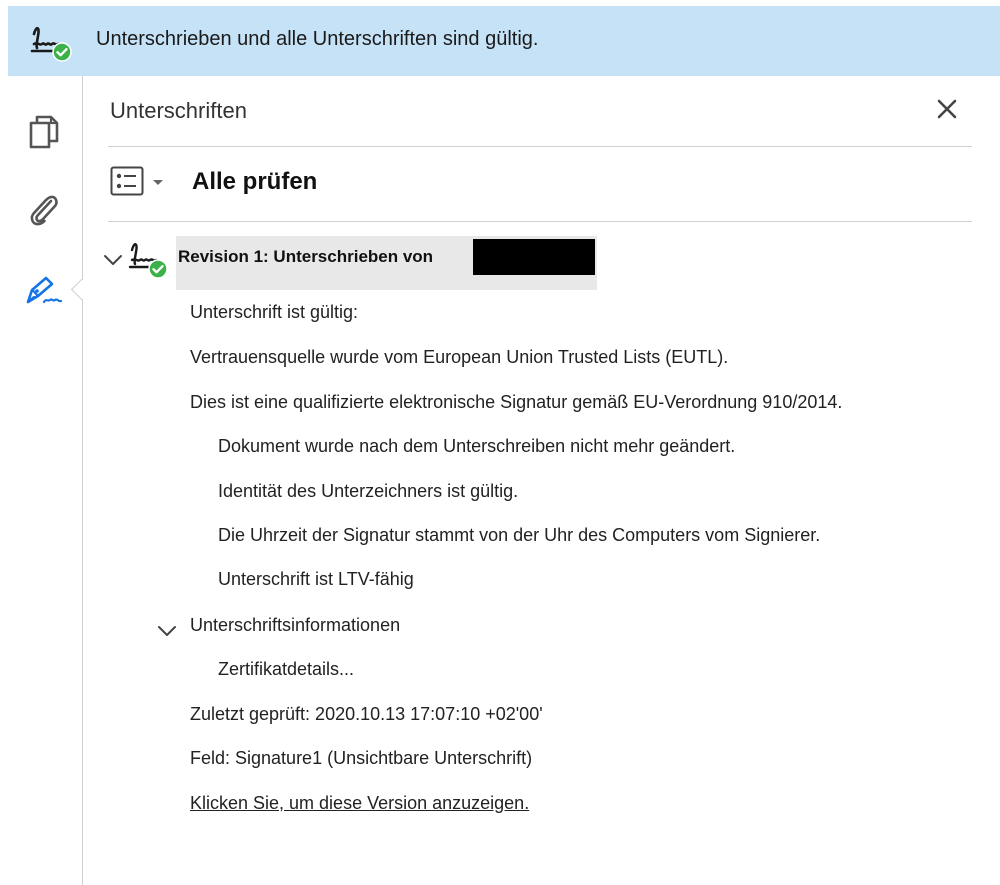 The width and height of the screenshot is (1000, 885). Describe the element at coordinates (295, 625) in the screenshot. I see `signature-info-section: Unterschriftsinformationen` at that location.